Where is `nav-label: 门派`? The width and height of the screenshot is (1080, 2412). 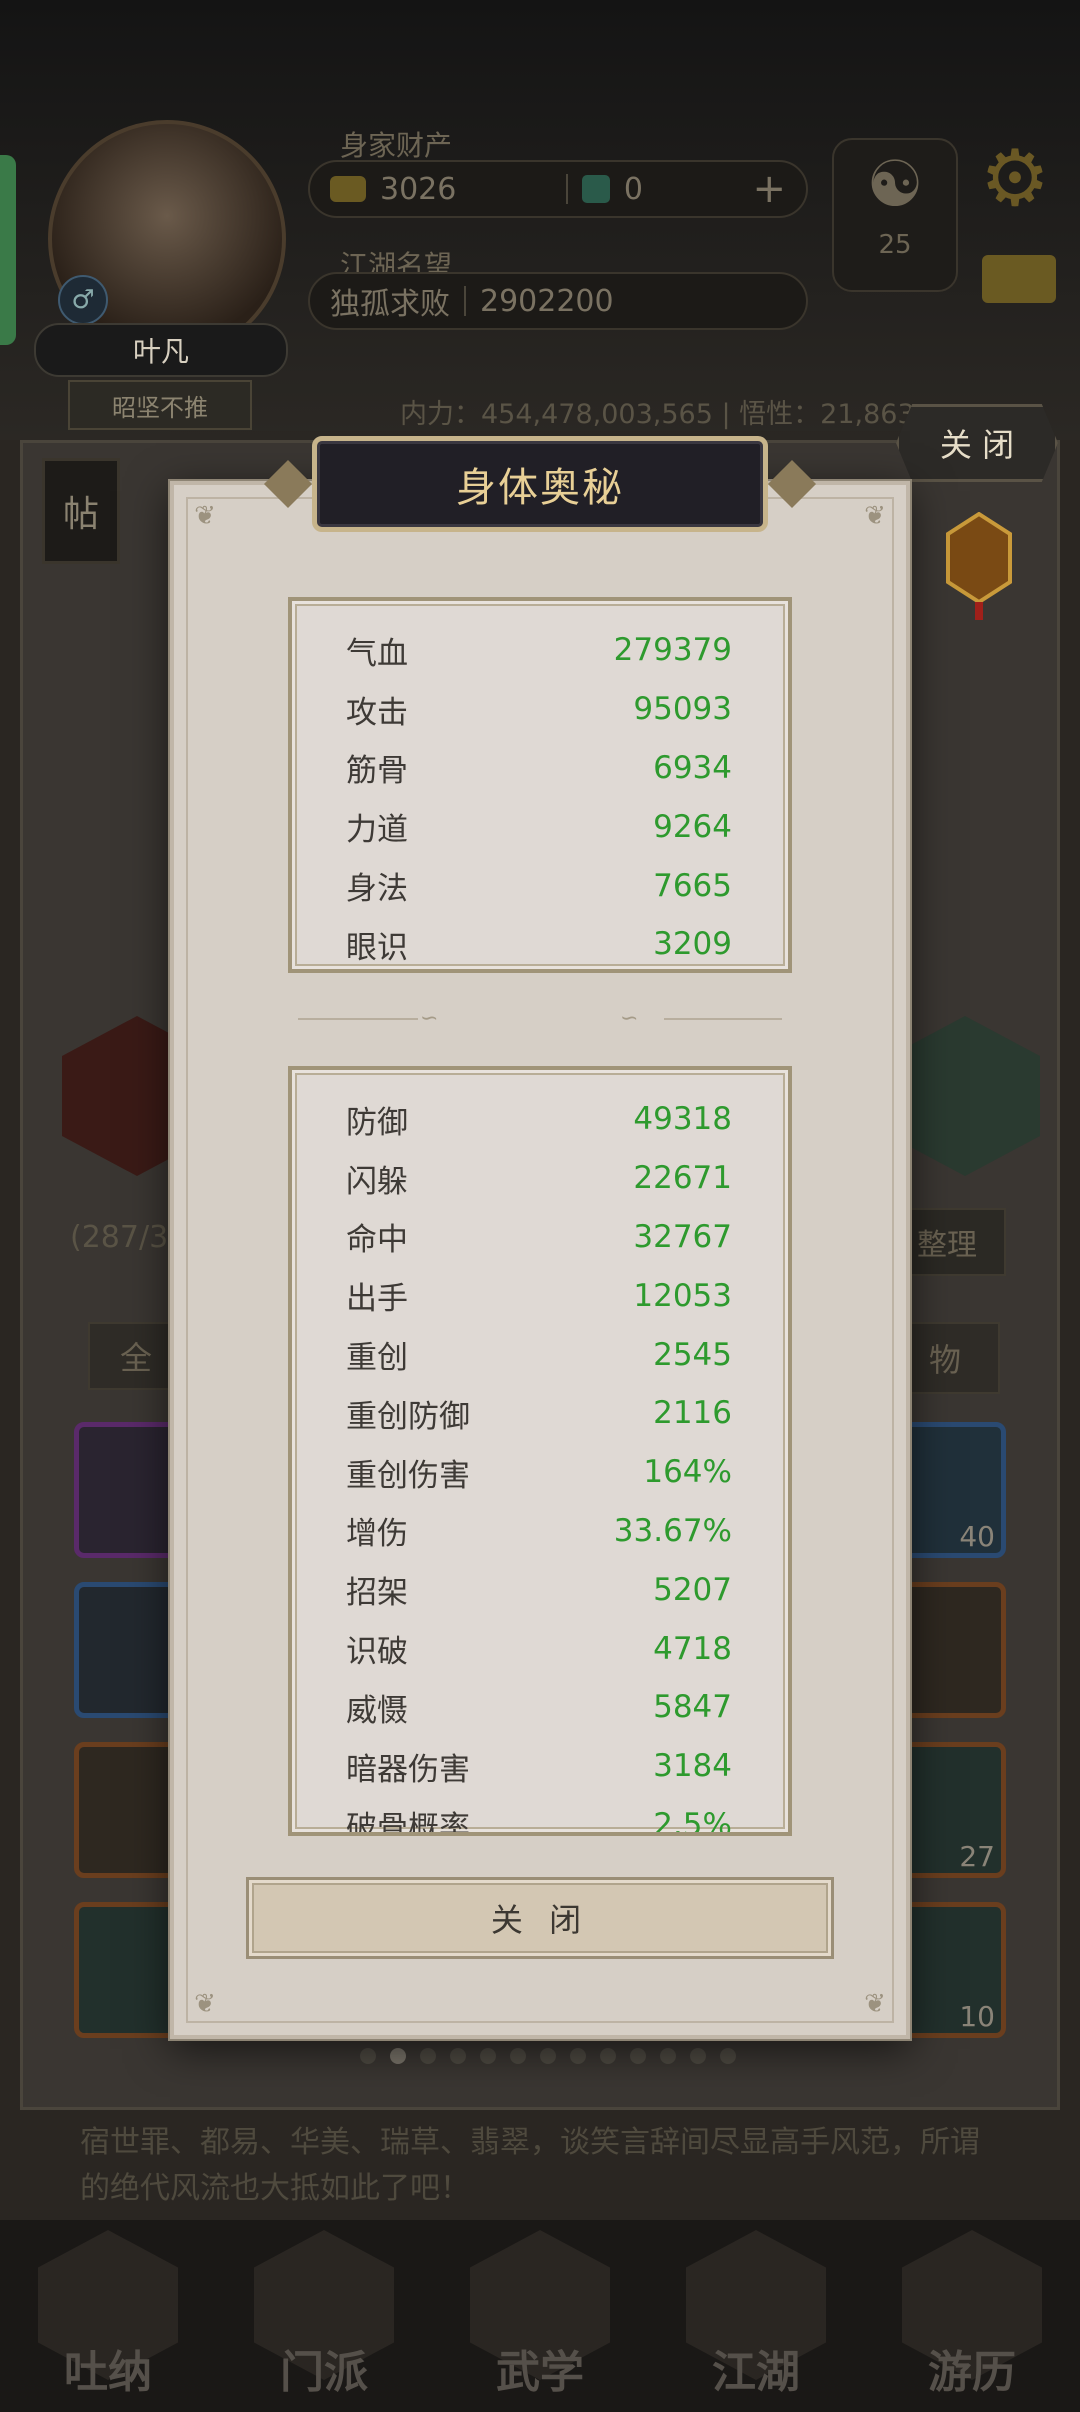
nav-label: 门派 is located at coordinates (324, 2372).